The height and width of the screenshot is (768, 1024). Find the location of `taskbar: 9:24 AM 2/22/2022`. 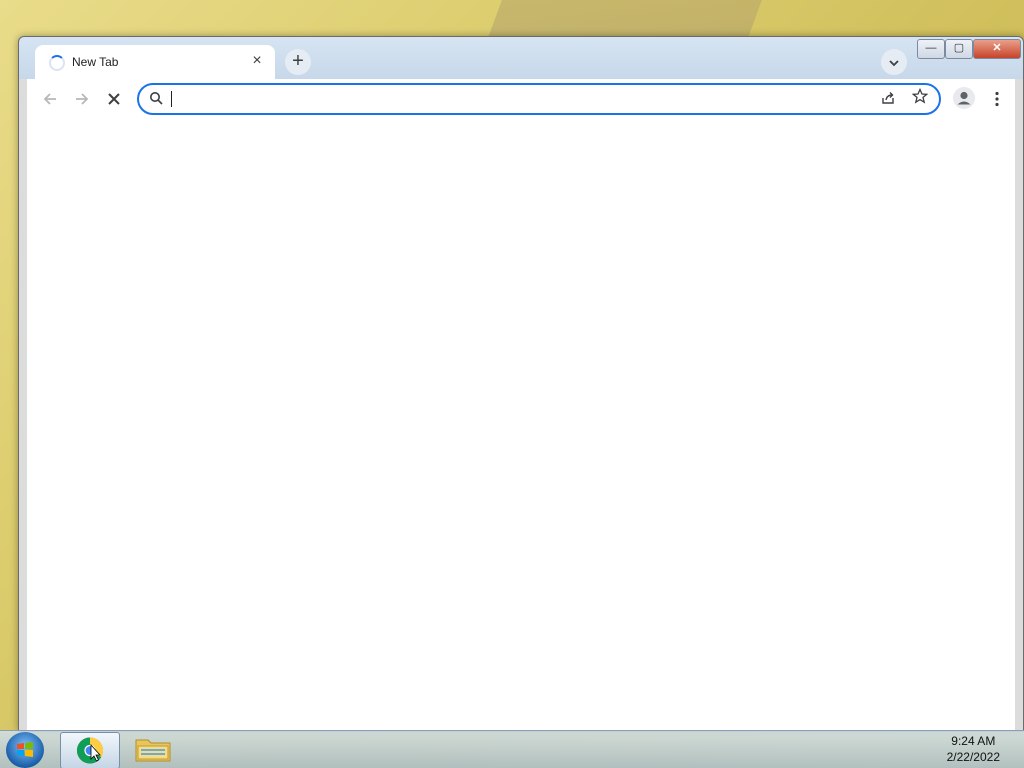

taskbar: 9:24 AM 2/22/2022 is located at coordinates (512, 749).